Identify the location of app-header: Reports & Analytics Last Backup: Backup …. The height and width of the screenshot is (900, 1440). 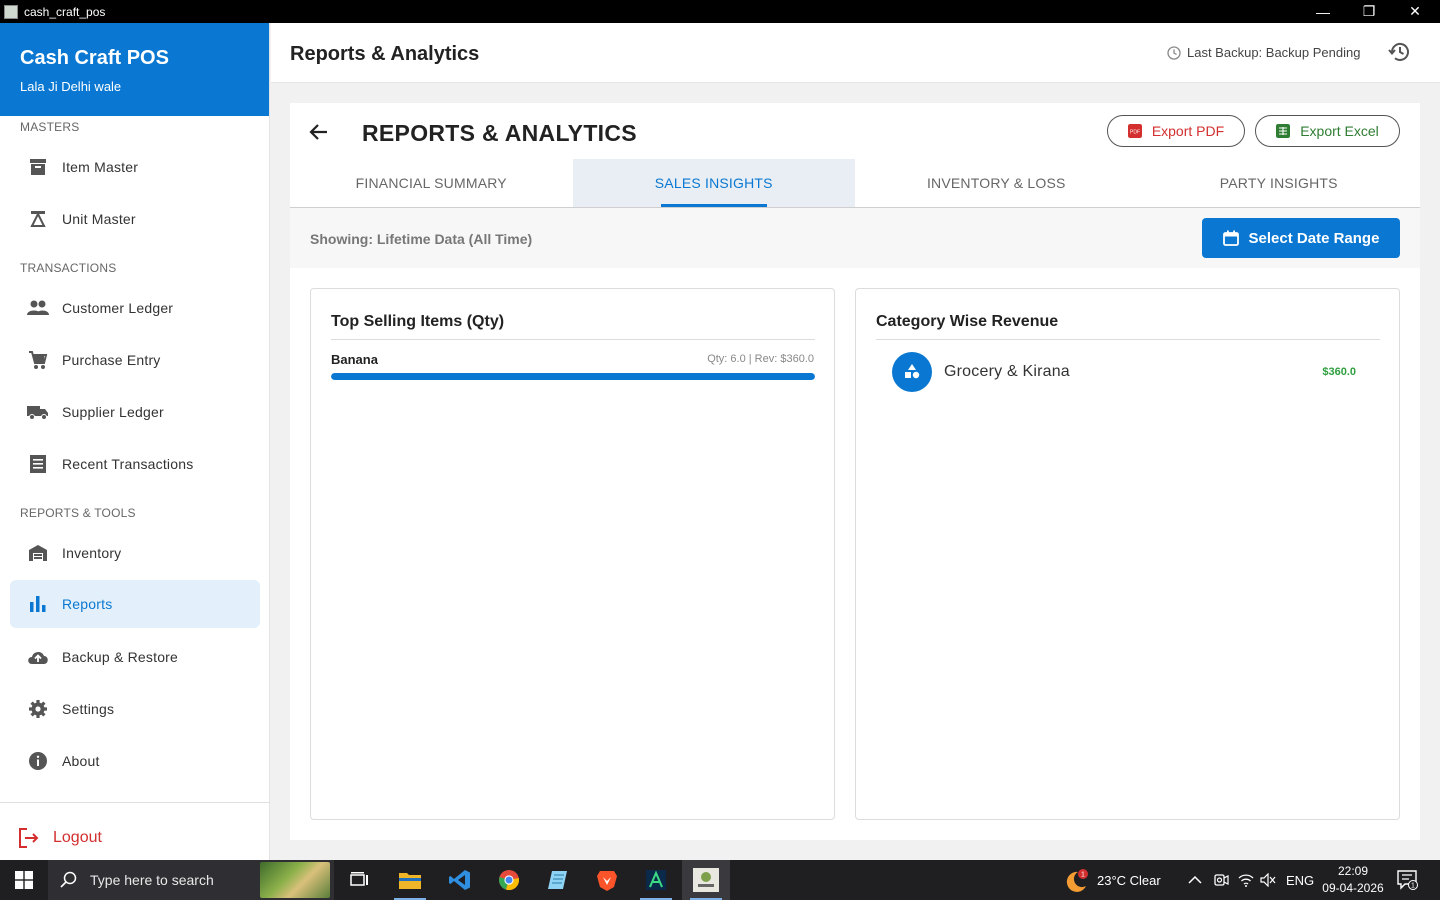
(855, 53).